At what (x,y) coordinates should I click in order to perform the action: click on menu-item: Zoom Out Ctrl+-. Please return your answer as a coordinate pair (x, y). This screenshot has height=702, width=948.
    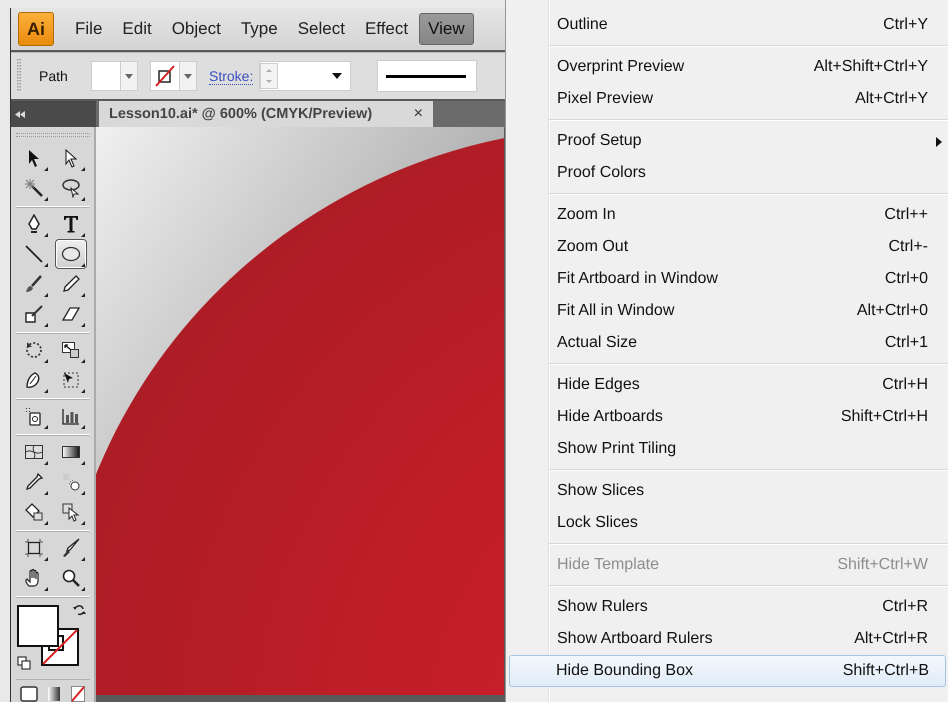
    Looking at the image, I should click on (727, 247).